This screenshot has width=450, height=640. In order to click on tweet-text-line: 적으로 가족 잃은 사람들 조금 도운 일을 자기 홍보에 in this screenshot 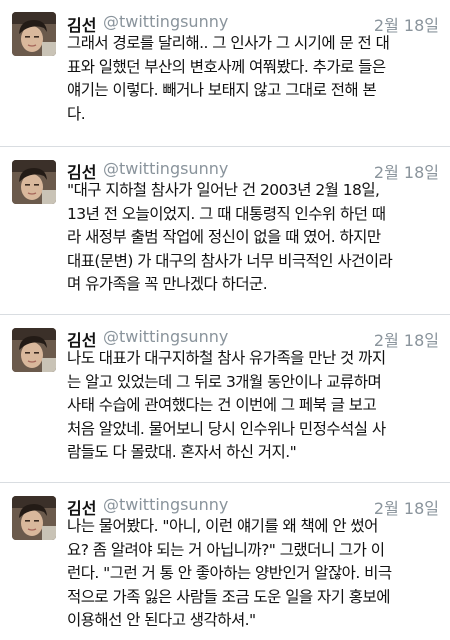, I will do `click(228, 596)`.